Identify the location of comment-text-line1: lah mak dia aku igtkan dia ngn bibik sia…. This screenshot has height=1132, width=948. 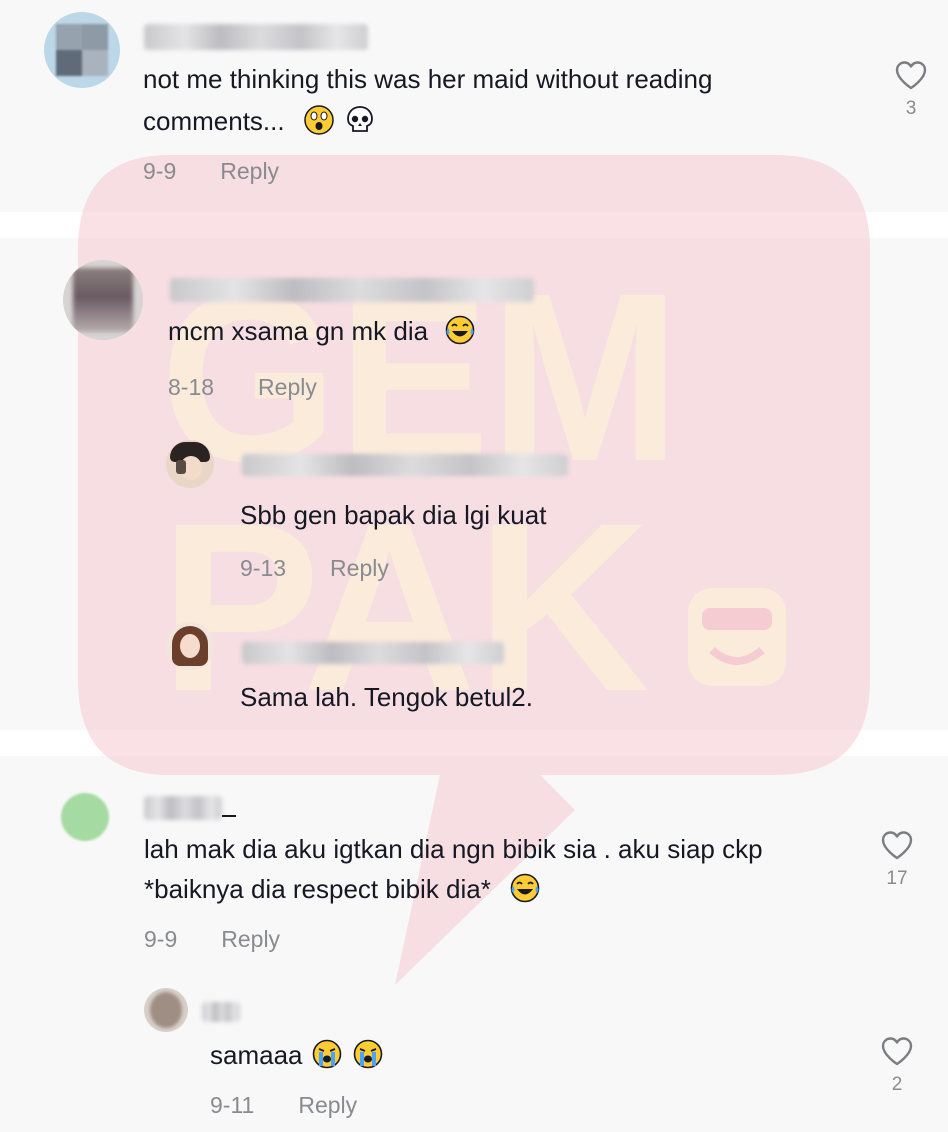
(453, 849).